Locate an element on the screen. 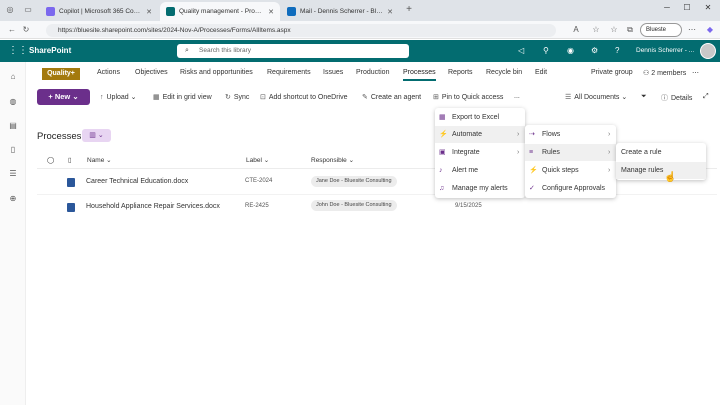  nav-reports: Reports is located at coordinates (460, 72).